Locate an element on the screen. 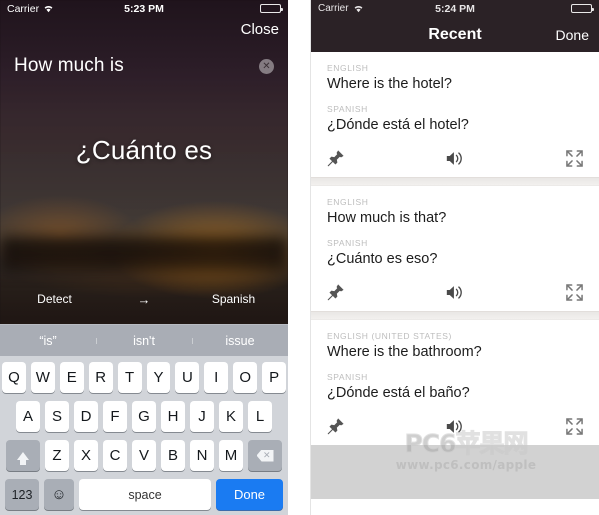 The width and height of the screenshot is (599, 515). space-key: space is located at coordinates (145, 494).